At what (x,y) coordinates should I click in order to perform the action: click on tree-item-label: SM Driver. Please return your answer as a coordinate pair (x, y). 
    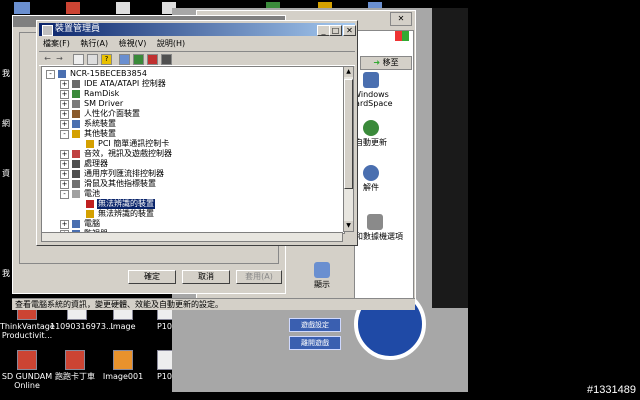
    Looking at the image, I should click on (104, 103).